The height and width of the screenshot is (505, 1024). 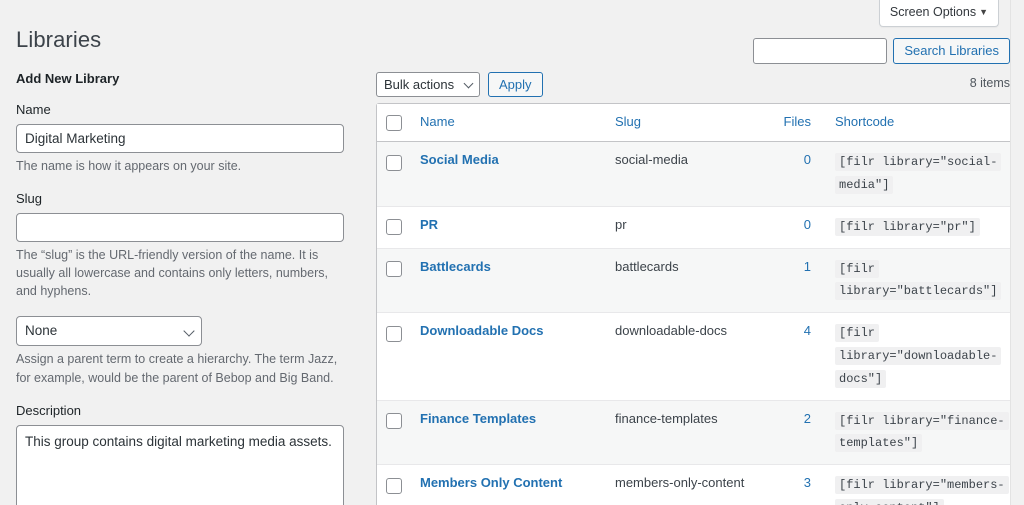 I want to click on search-box: Search Libraries, so click(x=881, y=51).